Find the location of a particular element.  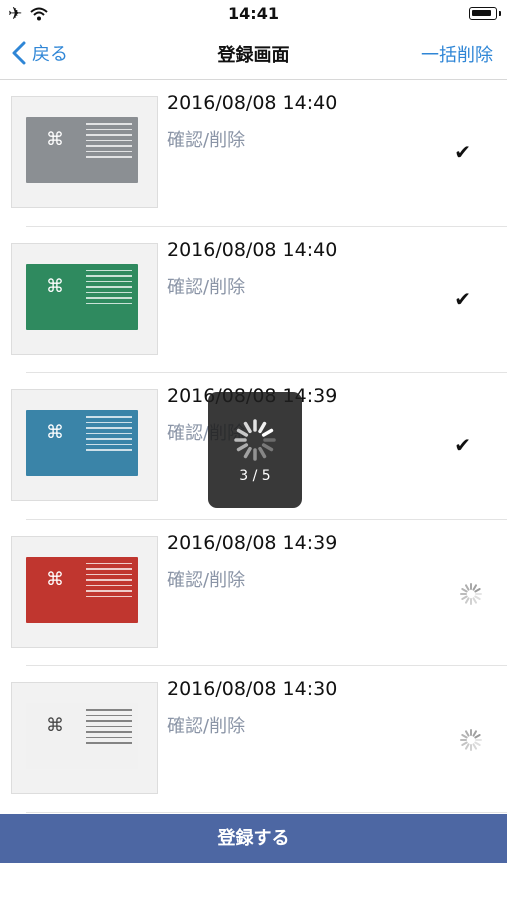

navigation-bar: 戻る 登録画面 一括削除 is located at coordinates (253, 54).